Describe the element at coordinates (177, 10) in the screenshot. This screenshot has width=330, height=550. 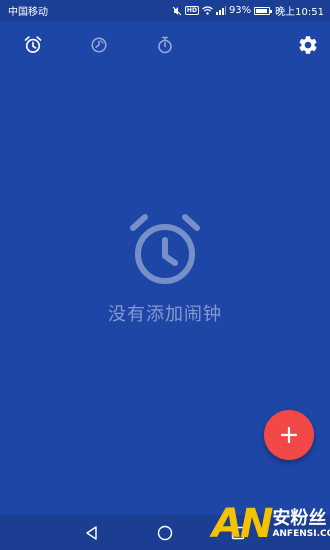
I see `mute-icon` at that location.